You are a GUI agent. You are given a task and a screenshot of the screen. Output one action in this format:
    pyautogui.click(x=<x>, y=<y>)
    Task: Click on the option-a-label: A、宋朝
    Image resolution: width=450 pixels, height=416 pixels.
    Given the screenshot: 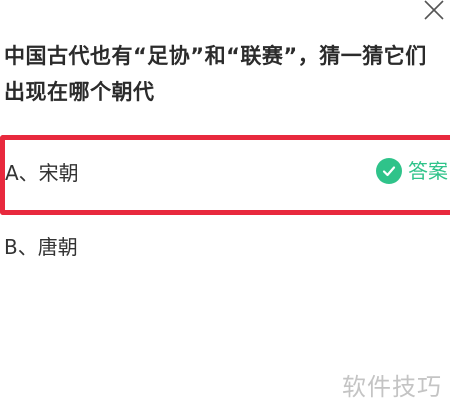 What is the action you would take?
    pyautogui.click(x=42, y=173)
    